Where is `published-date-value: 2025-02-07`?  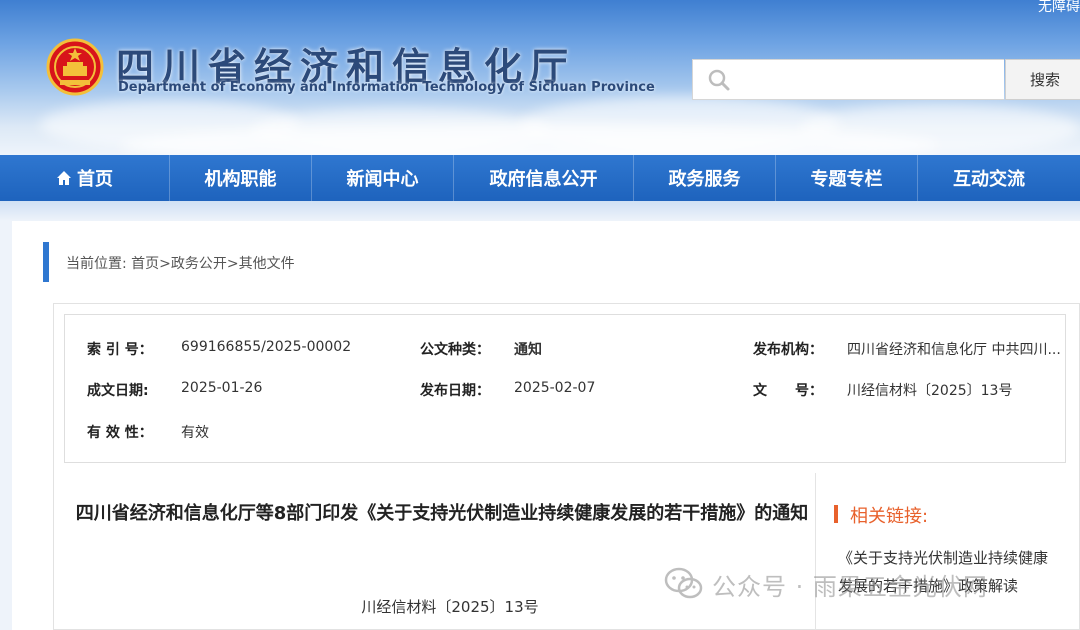
published-date-value: 2025-02-07 is located at coordinates (555, 388).